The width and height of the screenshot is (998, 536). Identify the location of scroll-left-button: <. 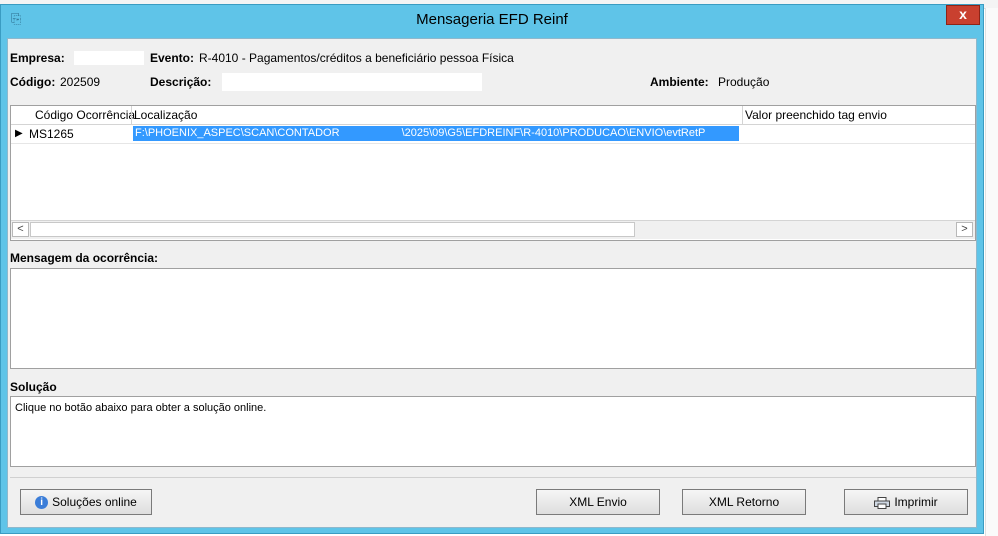
(20, 229).